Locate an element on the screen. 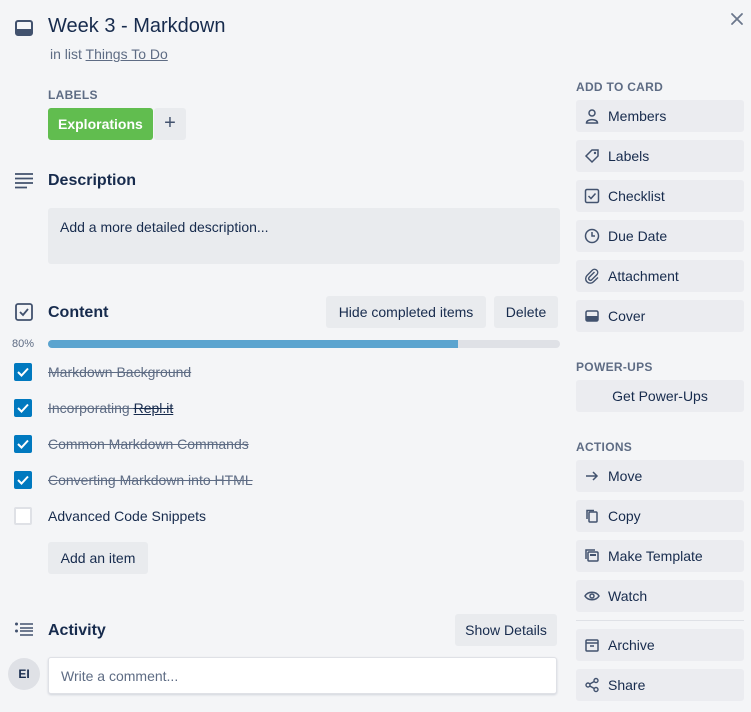  checklist-item: Converting Markdown into HTML is located at coordinates (150, 480).